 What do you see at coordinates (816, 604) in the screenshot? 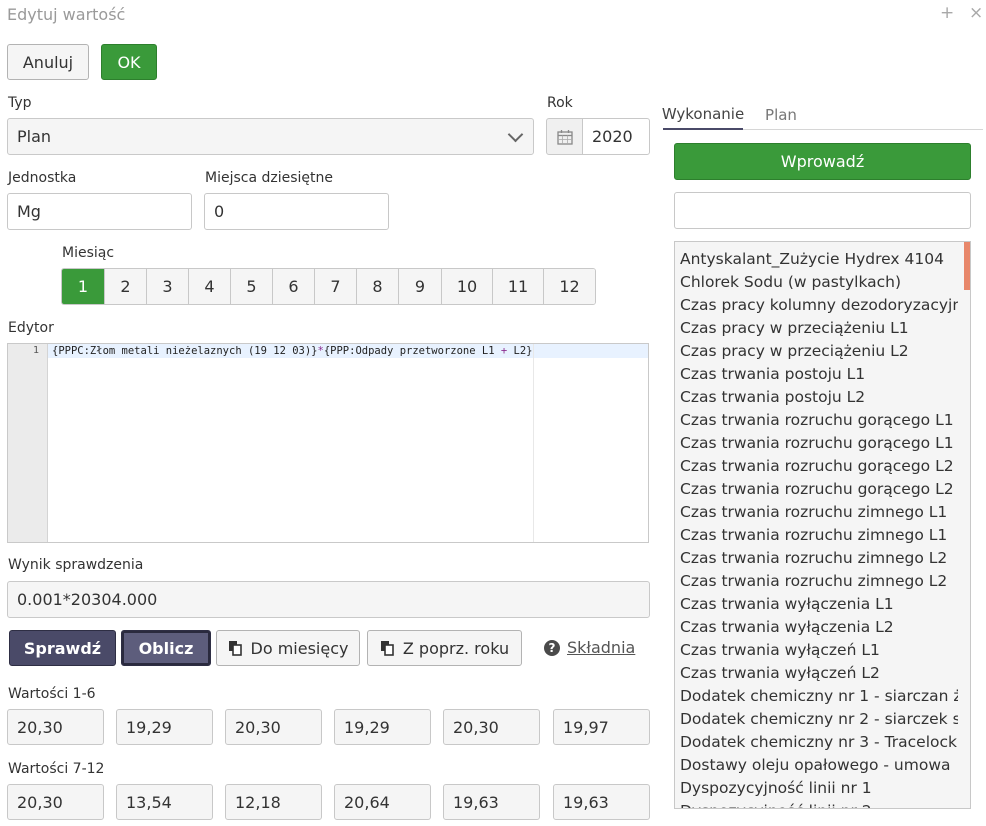
I see `list-item: Czas trwania wyłączenia L1` at bounding box center [816, 604].